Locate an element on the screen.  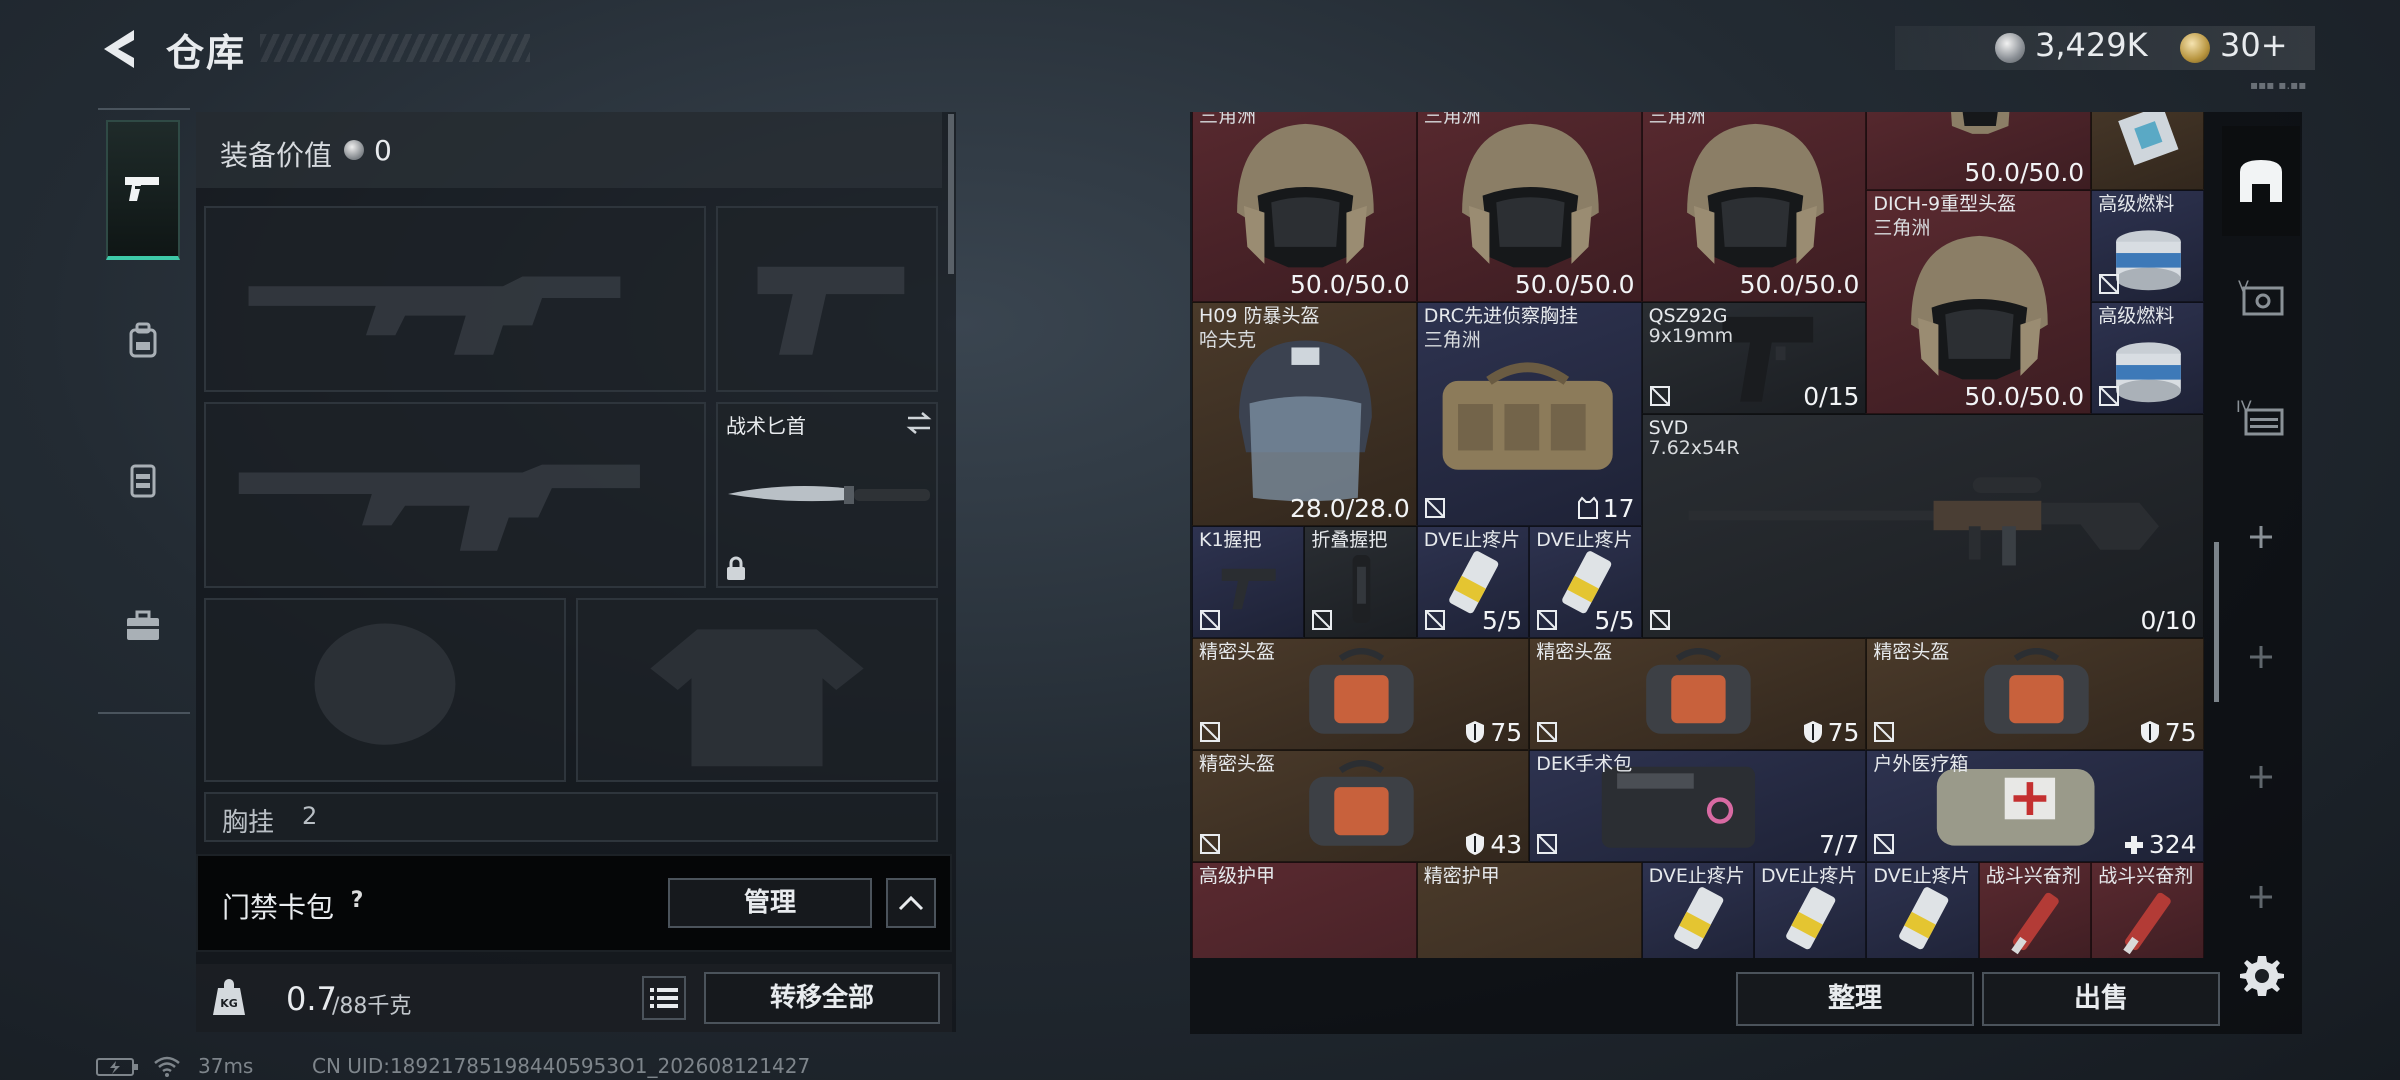
tab-briefcase is located at coordinates (143, 626).